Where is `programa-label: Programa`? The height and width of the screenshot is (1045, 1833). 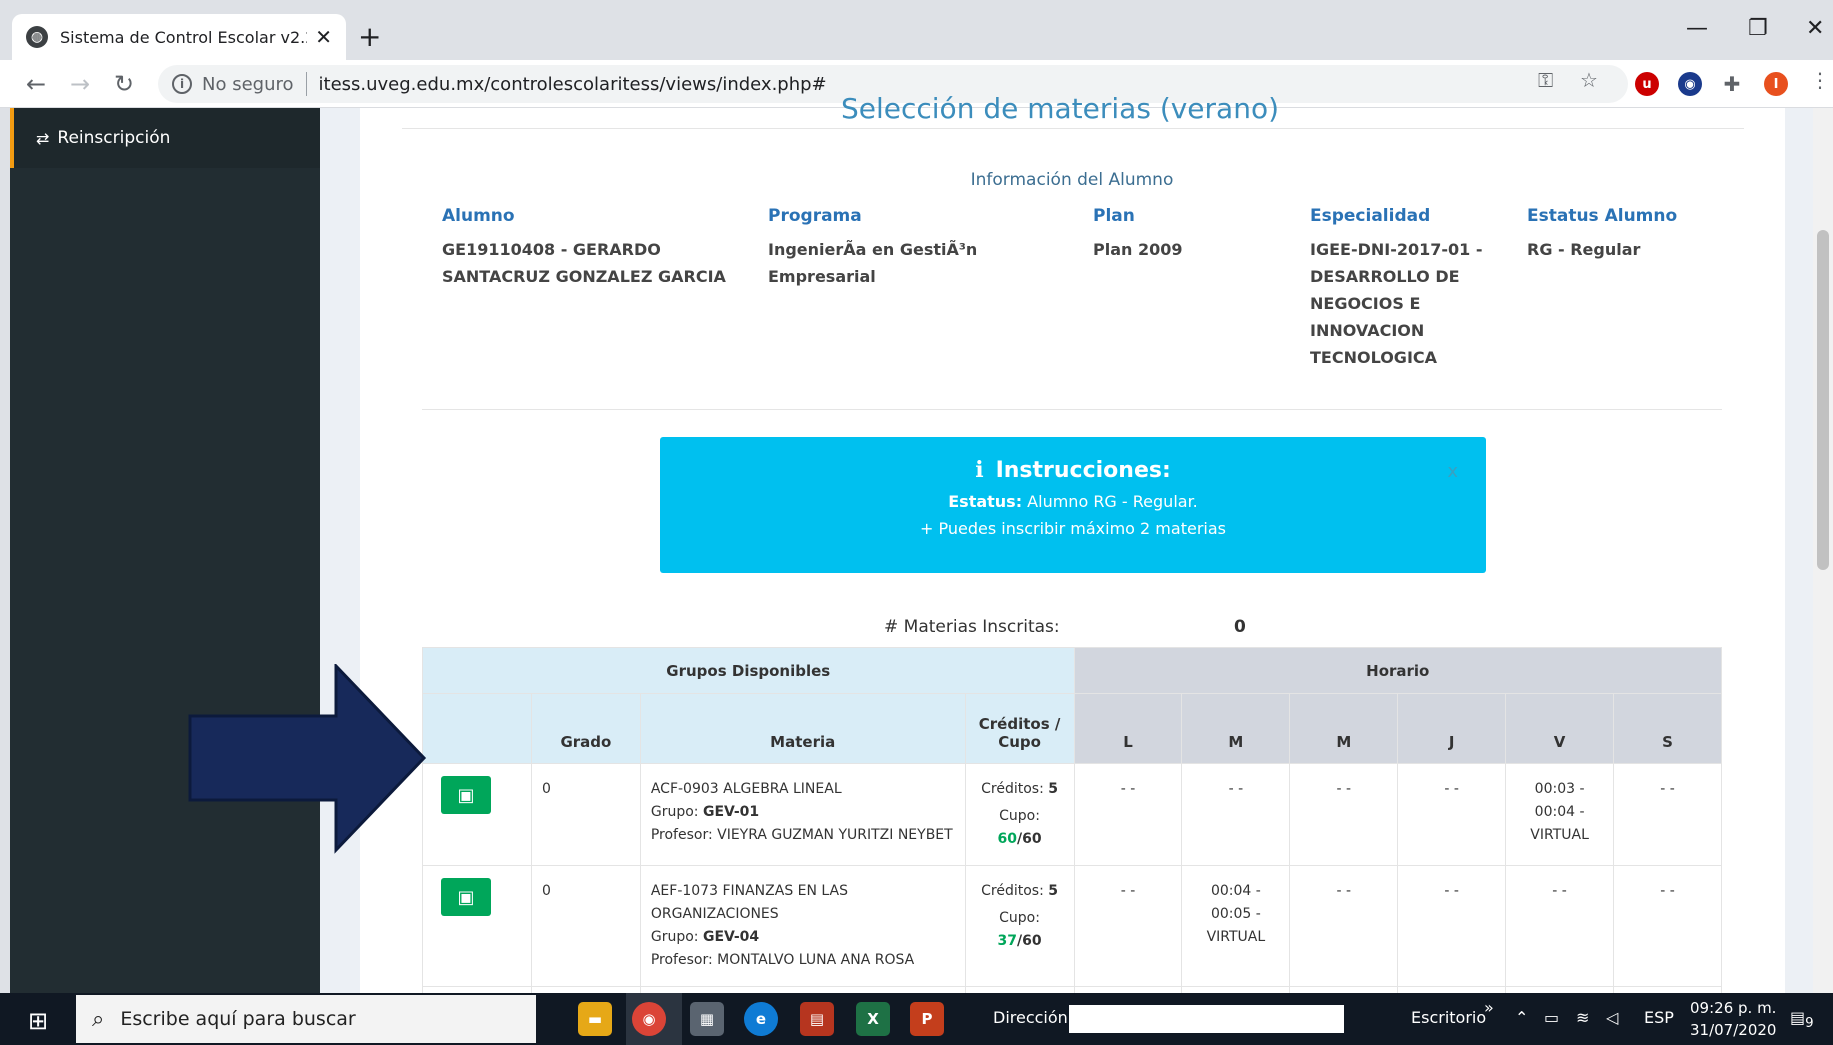
programa-label: Programa is located at coordinates (815, 216).